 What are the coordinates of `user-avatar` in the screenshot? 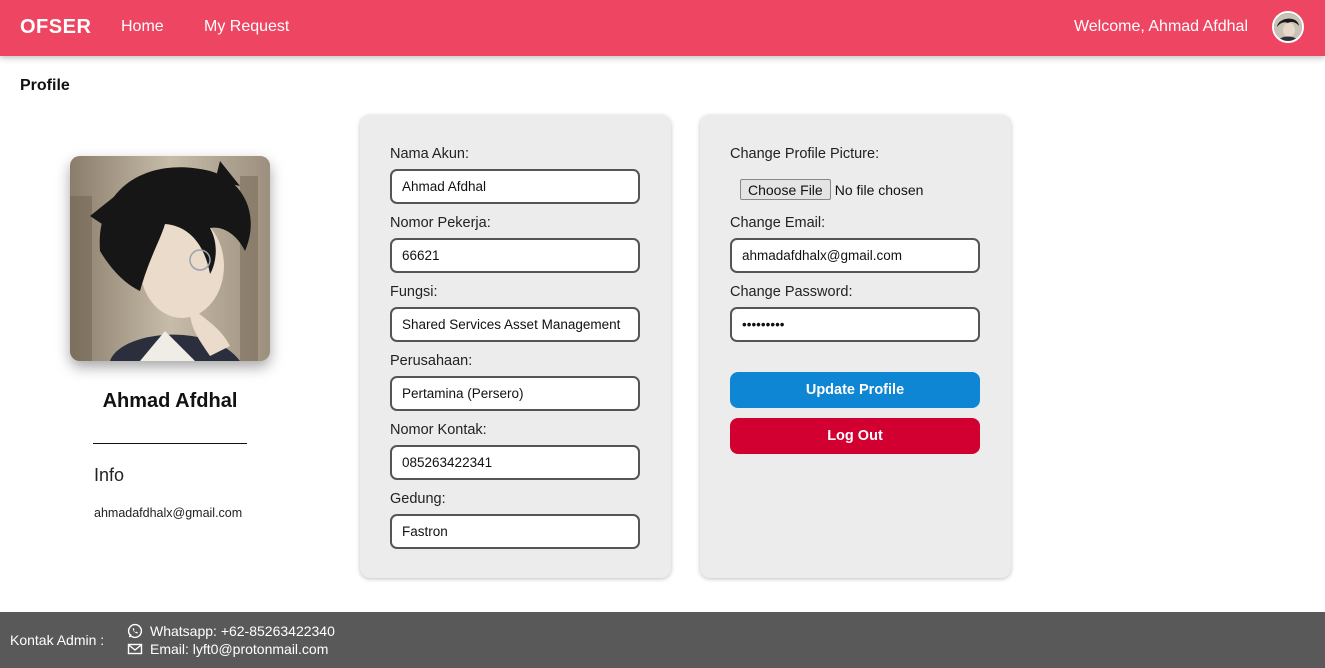 It's located at (1288, 27).